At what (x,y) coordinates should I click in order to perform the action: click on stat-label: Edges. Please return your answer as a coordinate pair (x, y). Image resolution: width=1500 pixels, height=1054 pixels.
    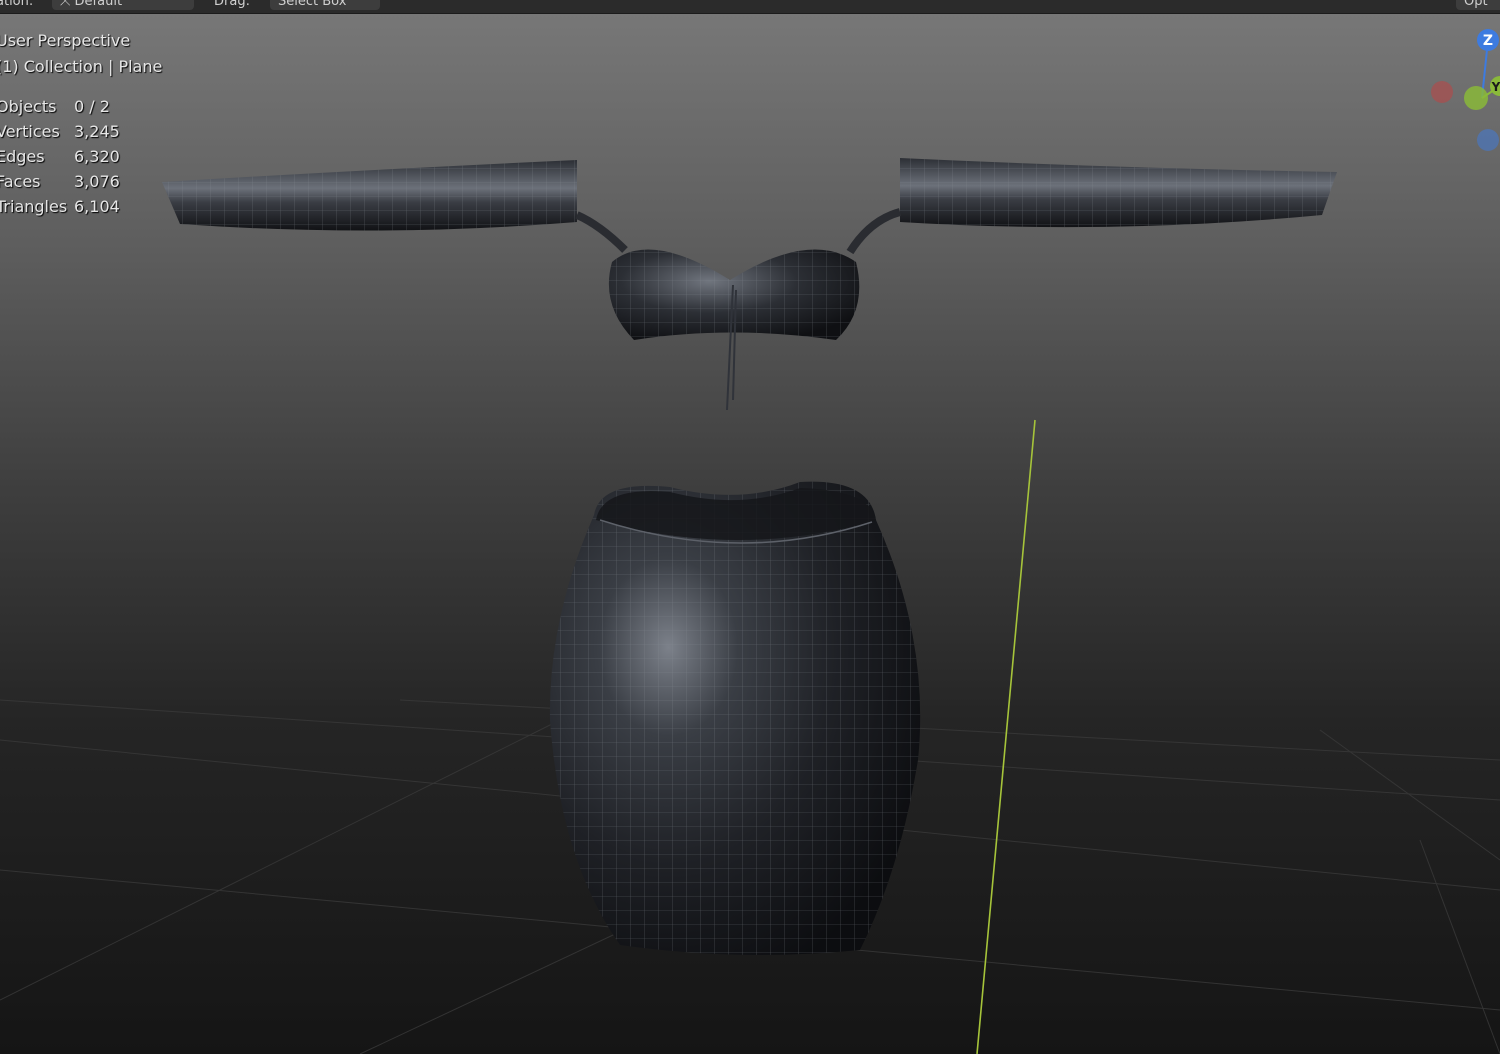
    Looking at the image, I should click on (22, 156).